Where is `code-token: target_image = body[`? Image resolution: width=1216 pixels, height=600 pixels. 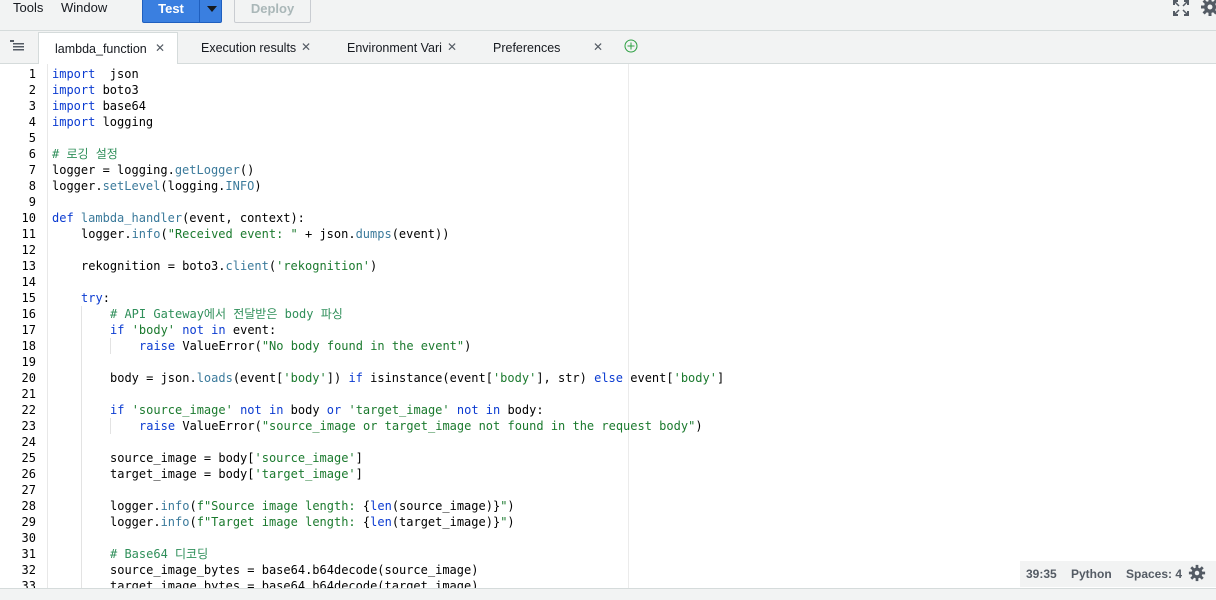 code-token: target_image = body[ is located at coordinates (182, 474).